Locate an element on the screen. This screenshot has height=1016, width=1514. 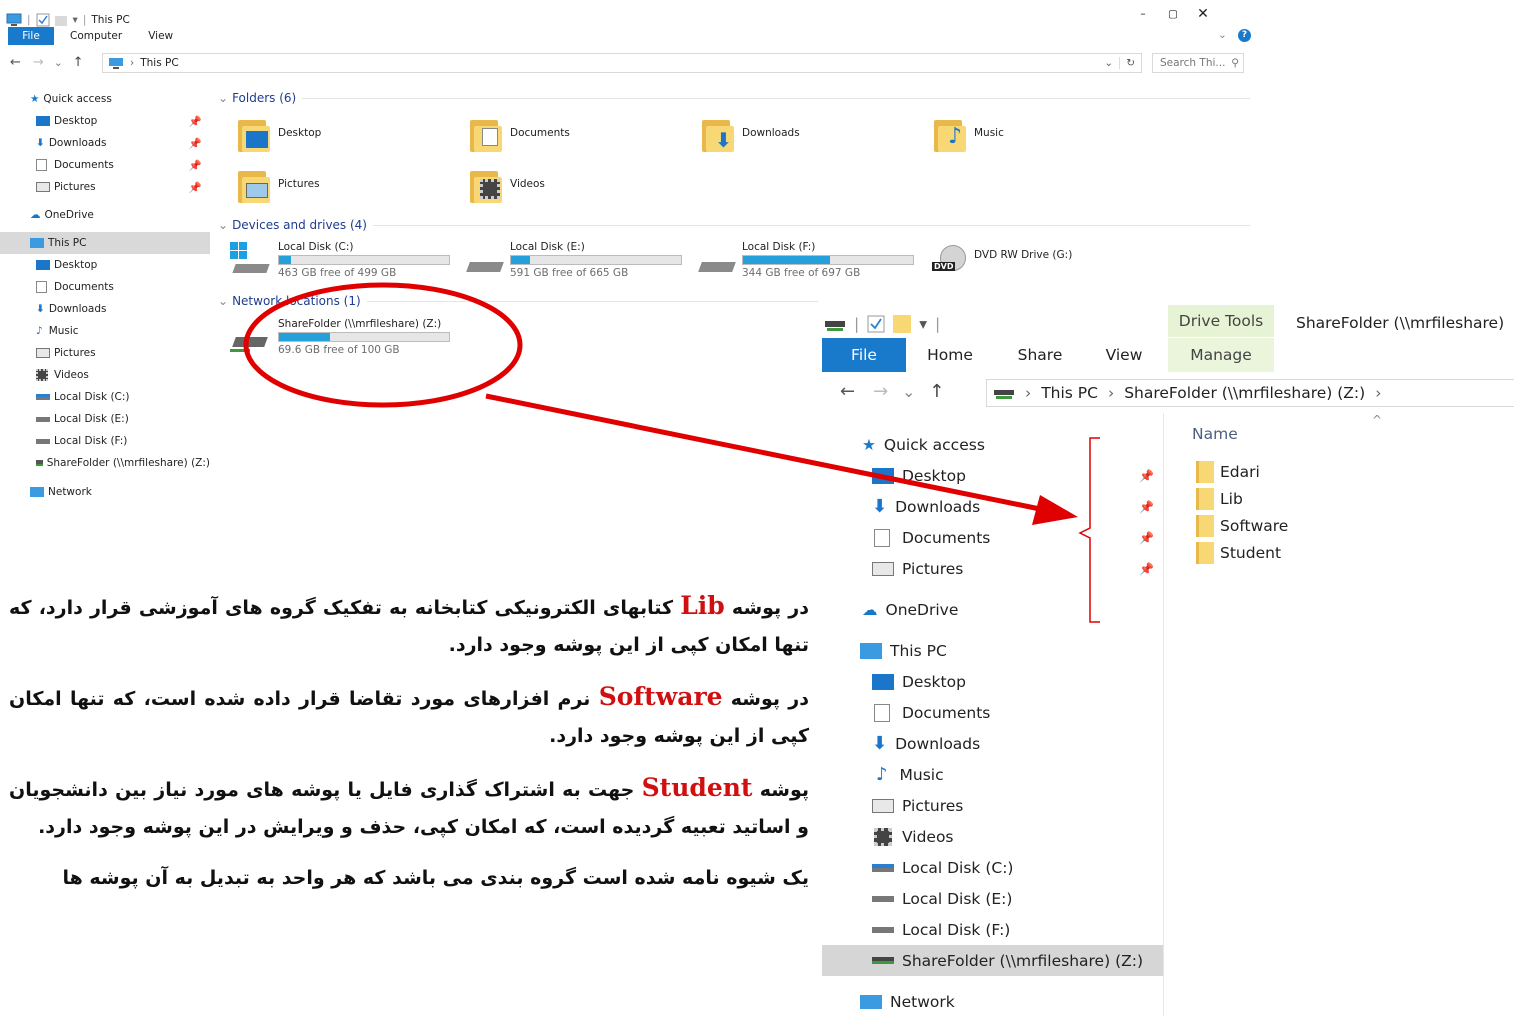
pane-divider is located at coordinates (1163, 714).